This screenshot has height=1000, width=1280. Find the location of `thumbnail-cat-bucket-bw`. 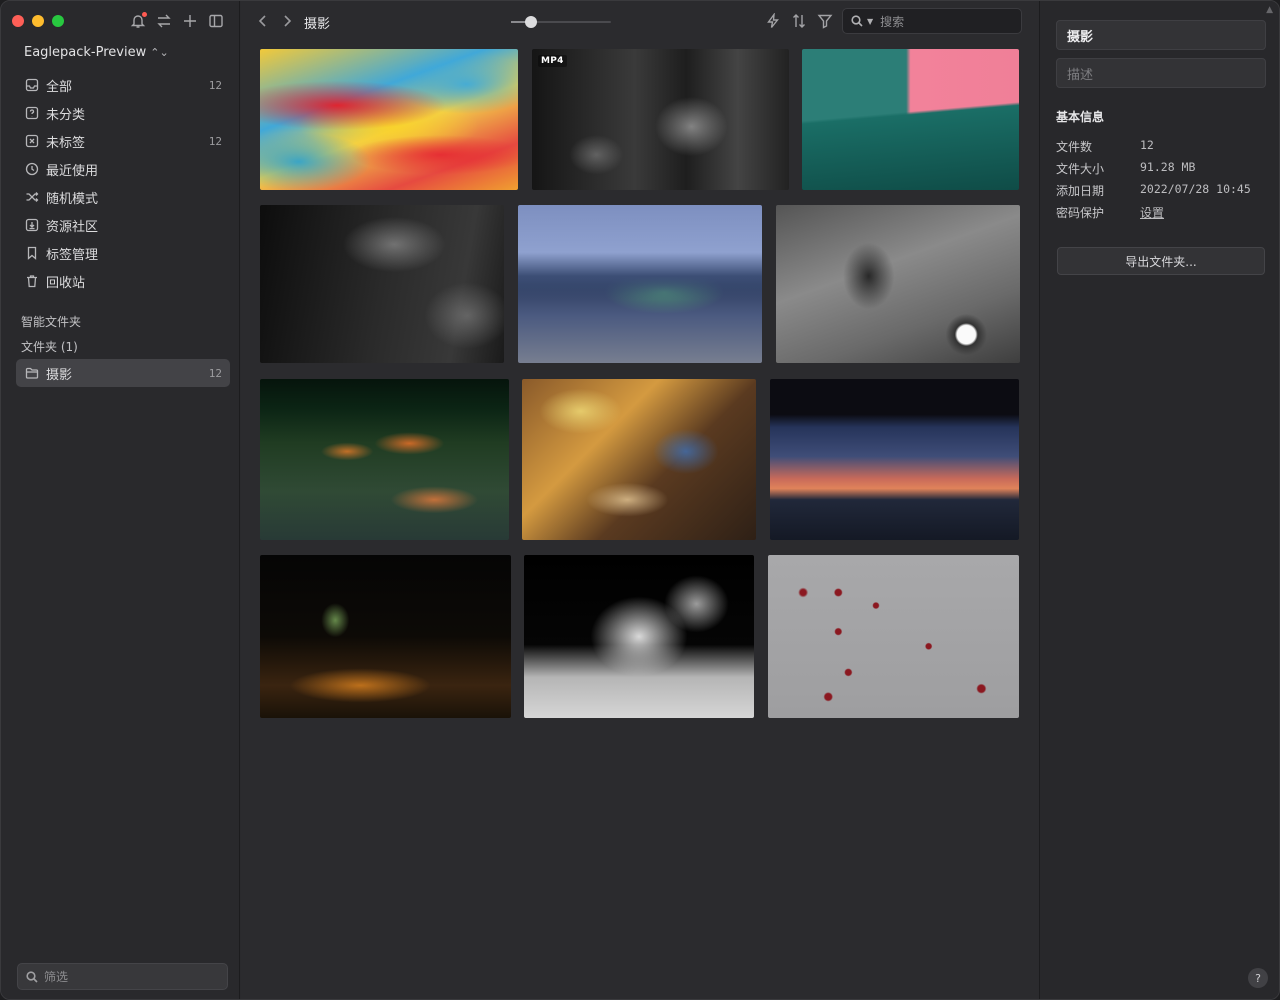

thumbnail-cat-bucket-bw is located at coordinates (639, 636).